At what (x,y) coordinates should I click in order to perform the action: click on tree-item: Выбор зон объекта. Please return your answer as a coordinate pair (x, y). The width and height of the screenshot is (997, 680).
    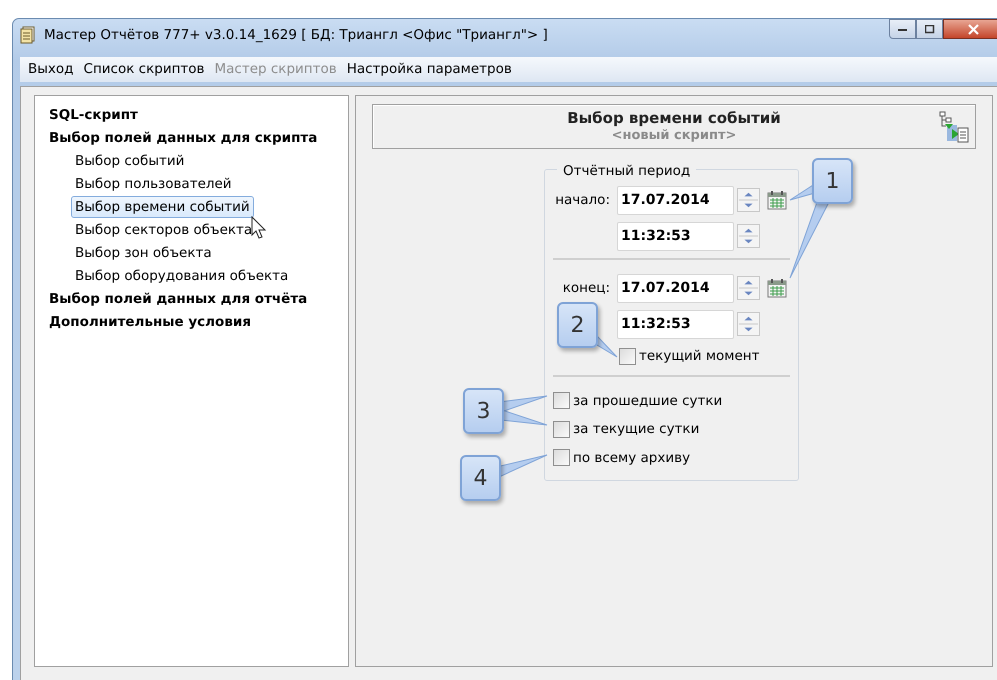
    Looking at the image, I should click on (143, 253).